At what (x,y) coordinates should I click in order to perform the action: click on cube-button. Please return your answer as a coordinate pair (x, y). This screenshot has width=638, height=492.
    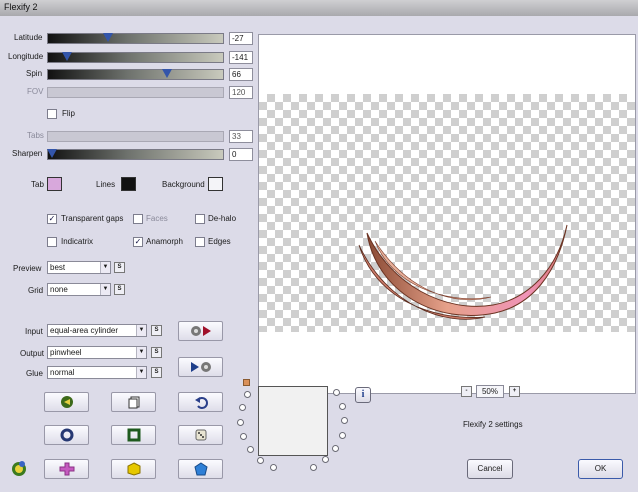
    Looking at the image, I should click on (133, 469).